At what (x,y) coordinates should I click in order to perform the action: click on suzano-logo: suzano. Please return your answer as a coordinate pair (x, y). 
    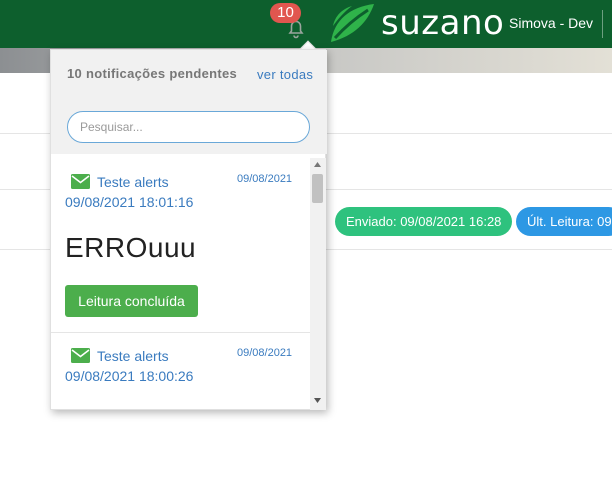
    Looking at the image, I should click on (416, 23).